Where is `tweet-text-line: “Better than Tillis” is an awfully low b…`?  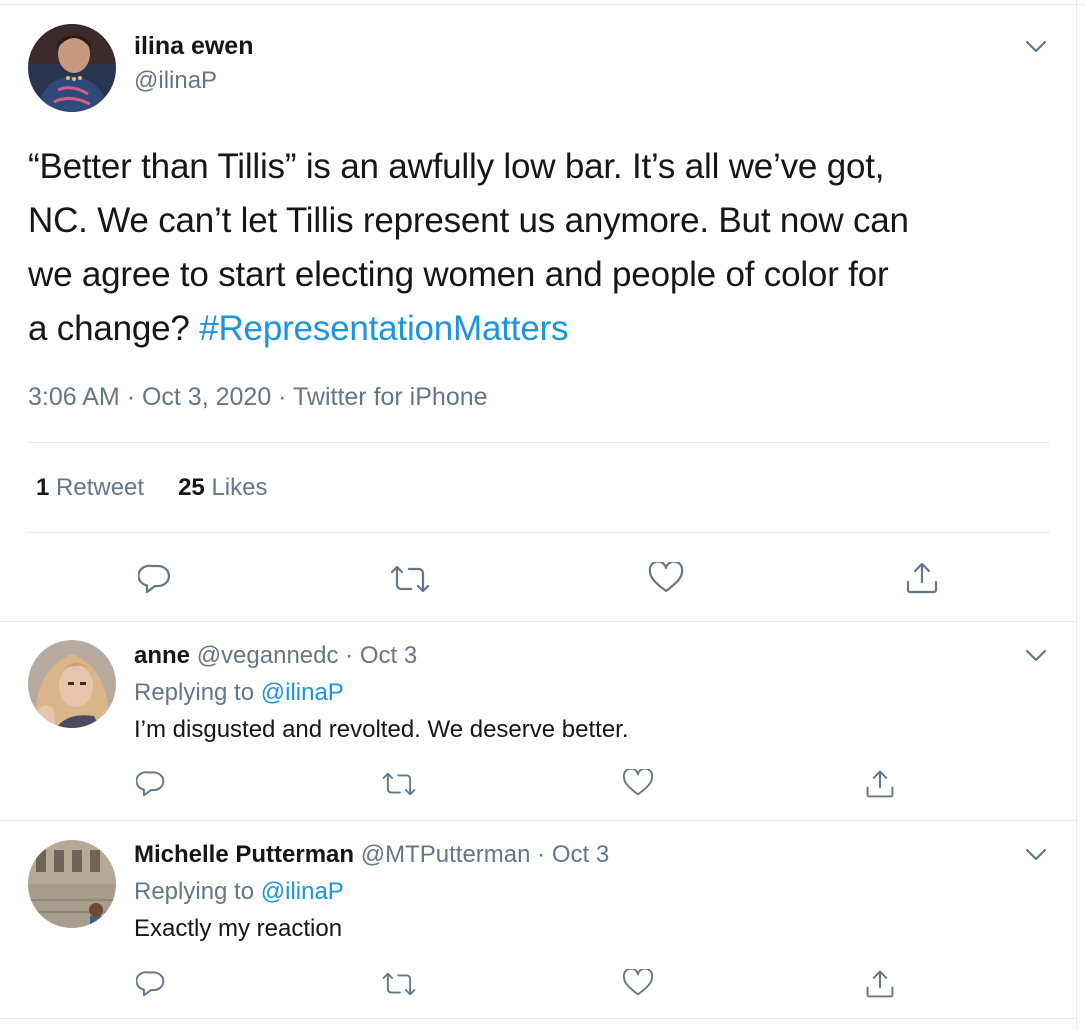 tweet-text-line: “Better than Tillis” is an awfully low b… is located at coordinates (456, 166).